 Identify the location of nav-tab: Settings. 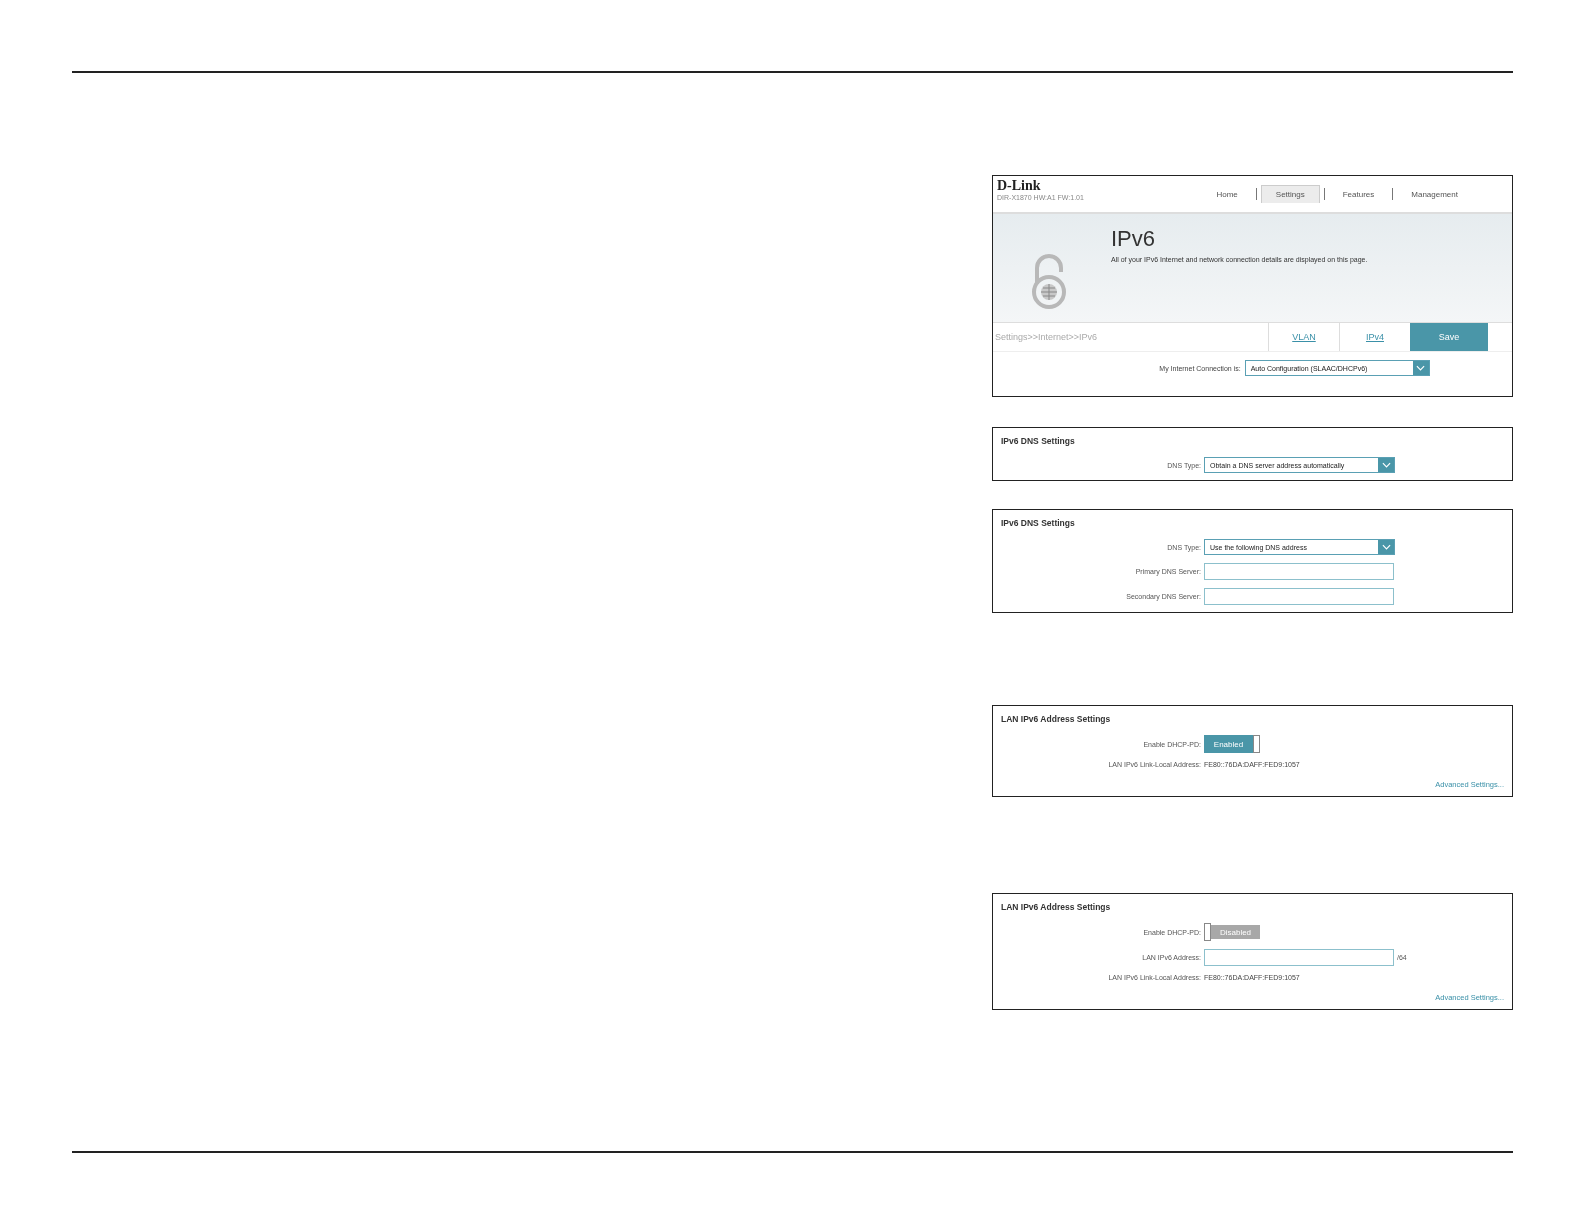
(1290, 194).